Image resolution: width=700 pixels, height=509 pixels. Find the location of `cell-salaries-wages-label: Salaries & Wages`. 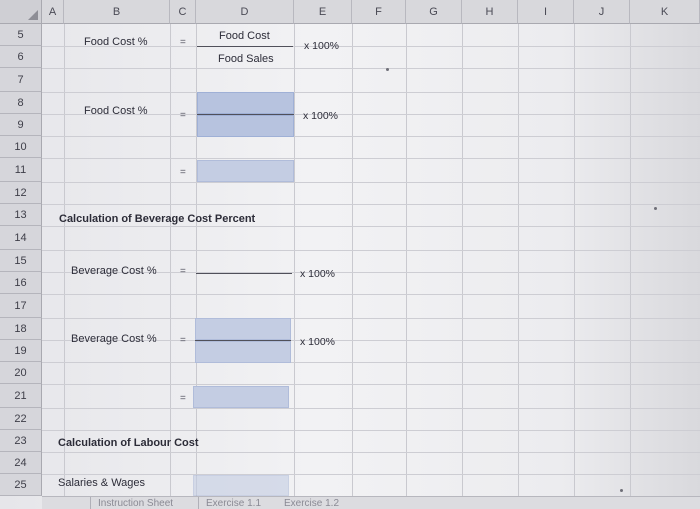

cell-salaries-wages-label: Salaries & Wages is located at coordinates (101, 483).